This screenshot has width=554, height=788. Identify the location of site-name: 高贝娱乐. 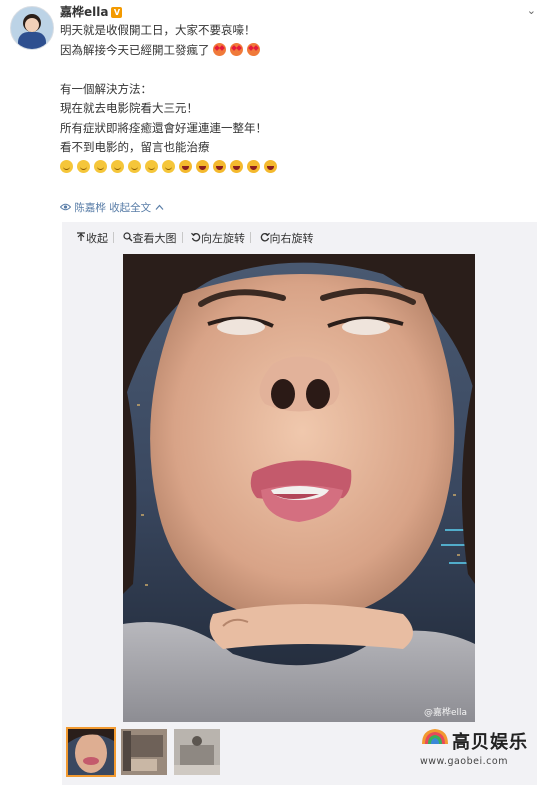
(490, 742).